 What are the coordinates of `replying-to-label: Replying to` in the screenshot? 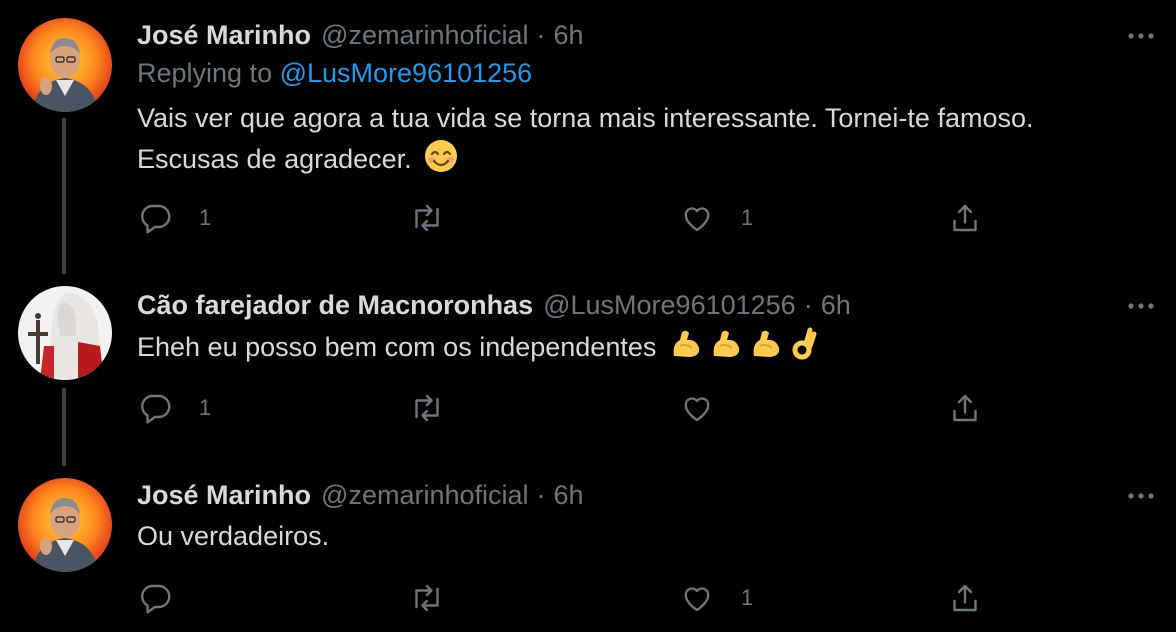 It's located at (208, 73).